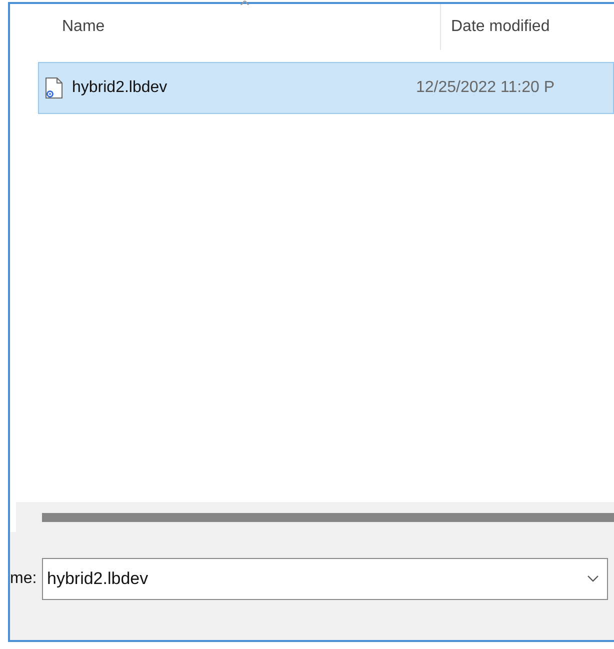 This screenshot has width=614, height=649. Describe the element at coordinates (120, 88) in the screenshot. I see `file-name: hybrid2.lbdev` at that location.